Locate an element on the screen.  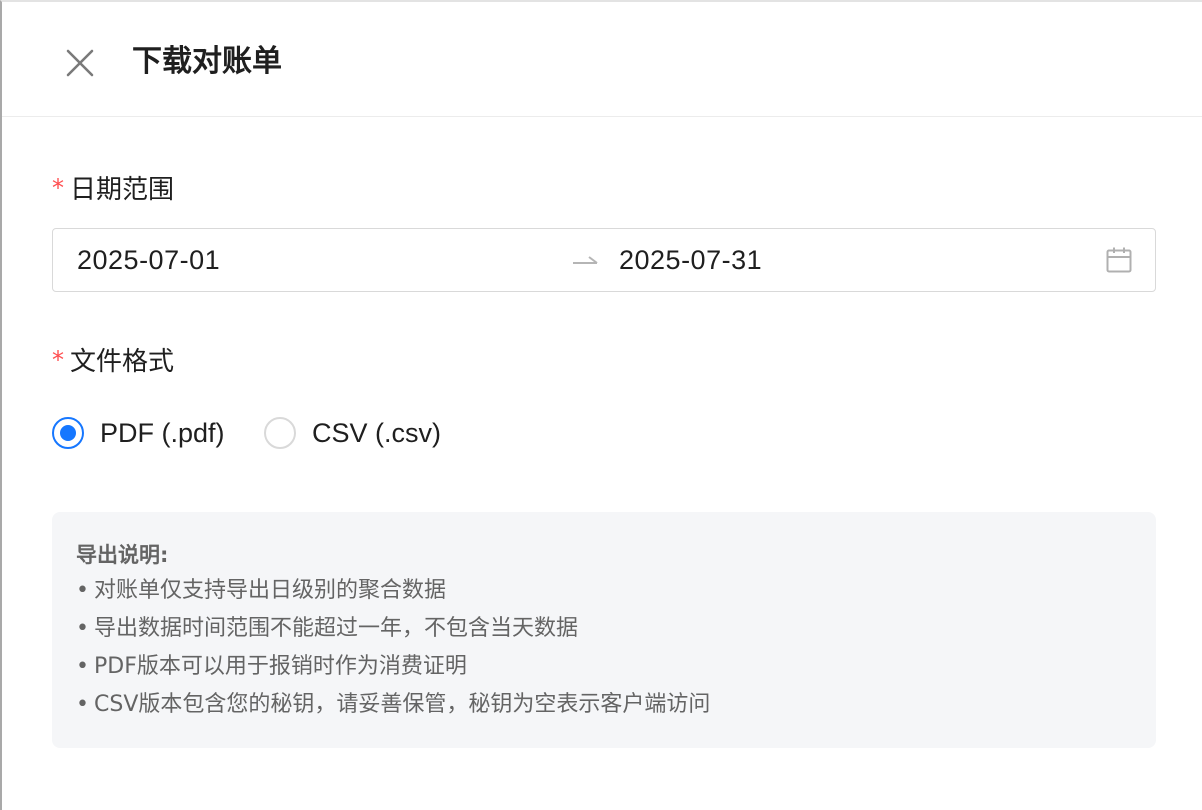
close-icon is located at coordinates (80, 63).